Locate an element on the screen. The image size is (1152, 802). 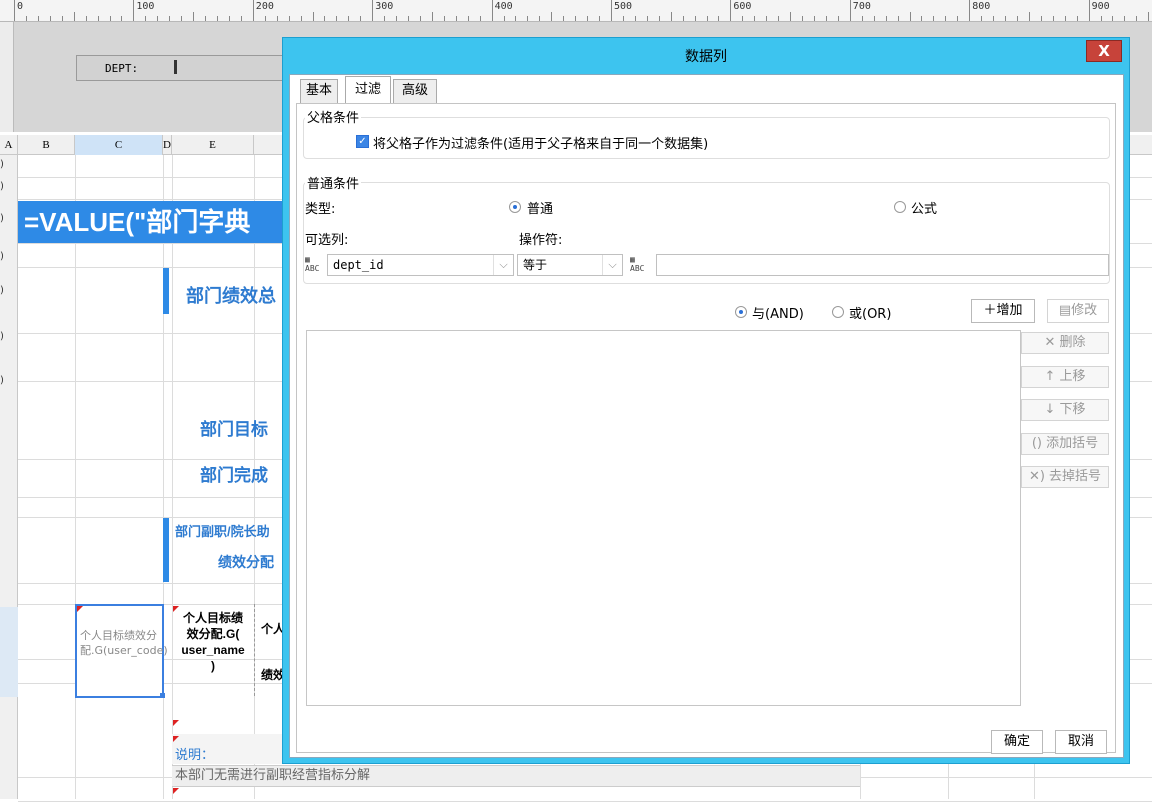
add-button-label: 增加 is located at coordinates (1009, 310).